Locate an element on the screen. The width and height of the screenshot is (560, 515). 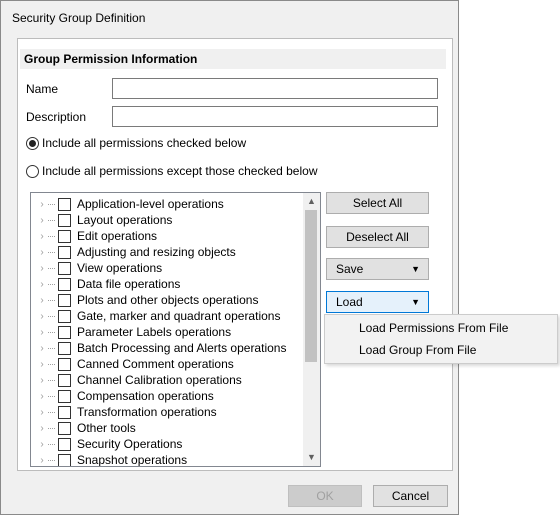
tree-row-label: Gate, marker and quadrant operations is located at coordinates (179, 316).